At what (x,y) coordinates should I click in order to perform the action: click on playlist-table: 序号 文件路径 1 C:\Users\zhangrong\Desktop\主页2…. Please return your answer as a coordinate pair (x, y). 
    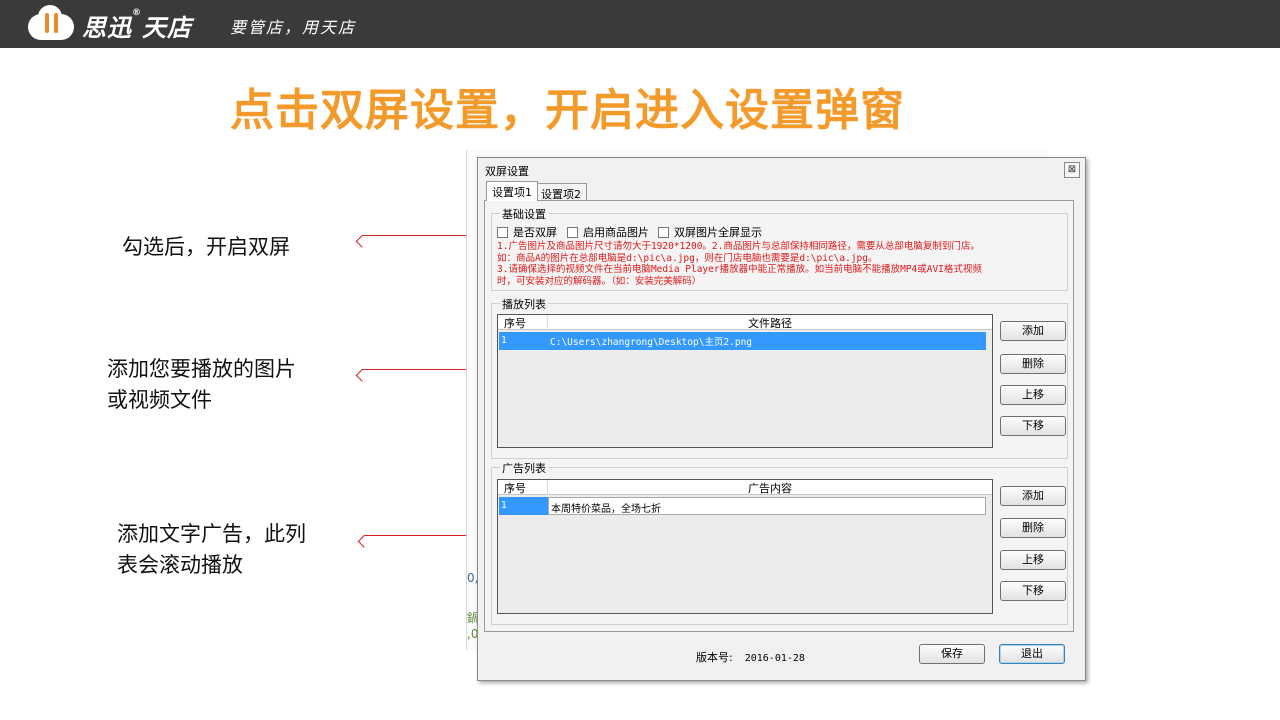
    Looking at the image, I should click on (745, 381).